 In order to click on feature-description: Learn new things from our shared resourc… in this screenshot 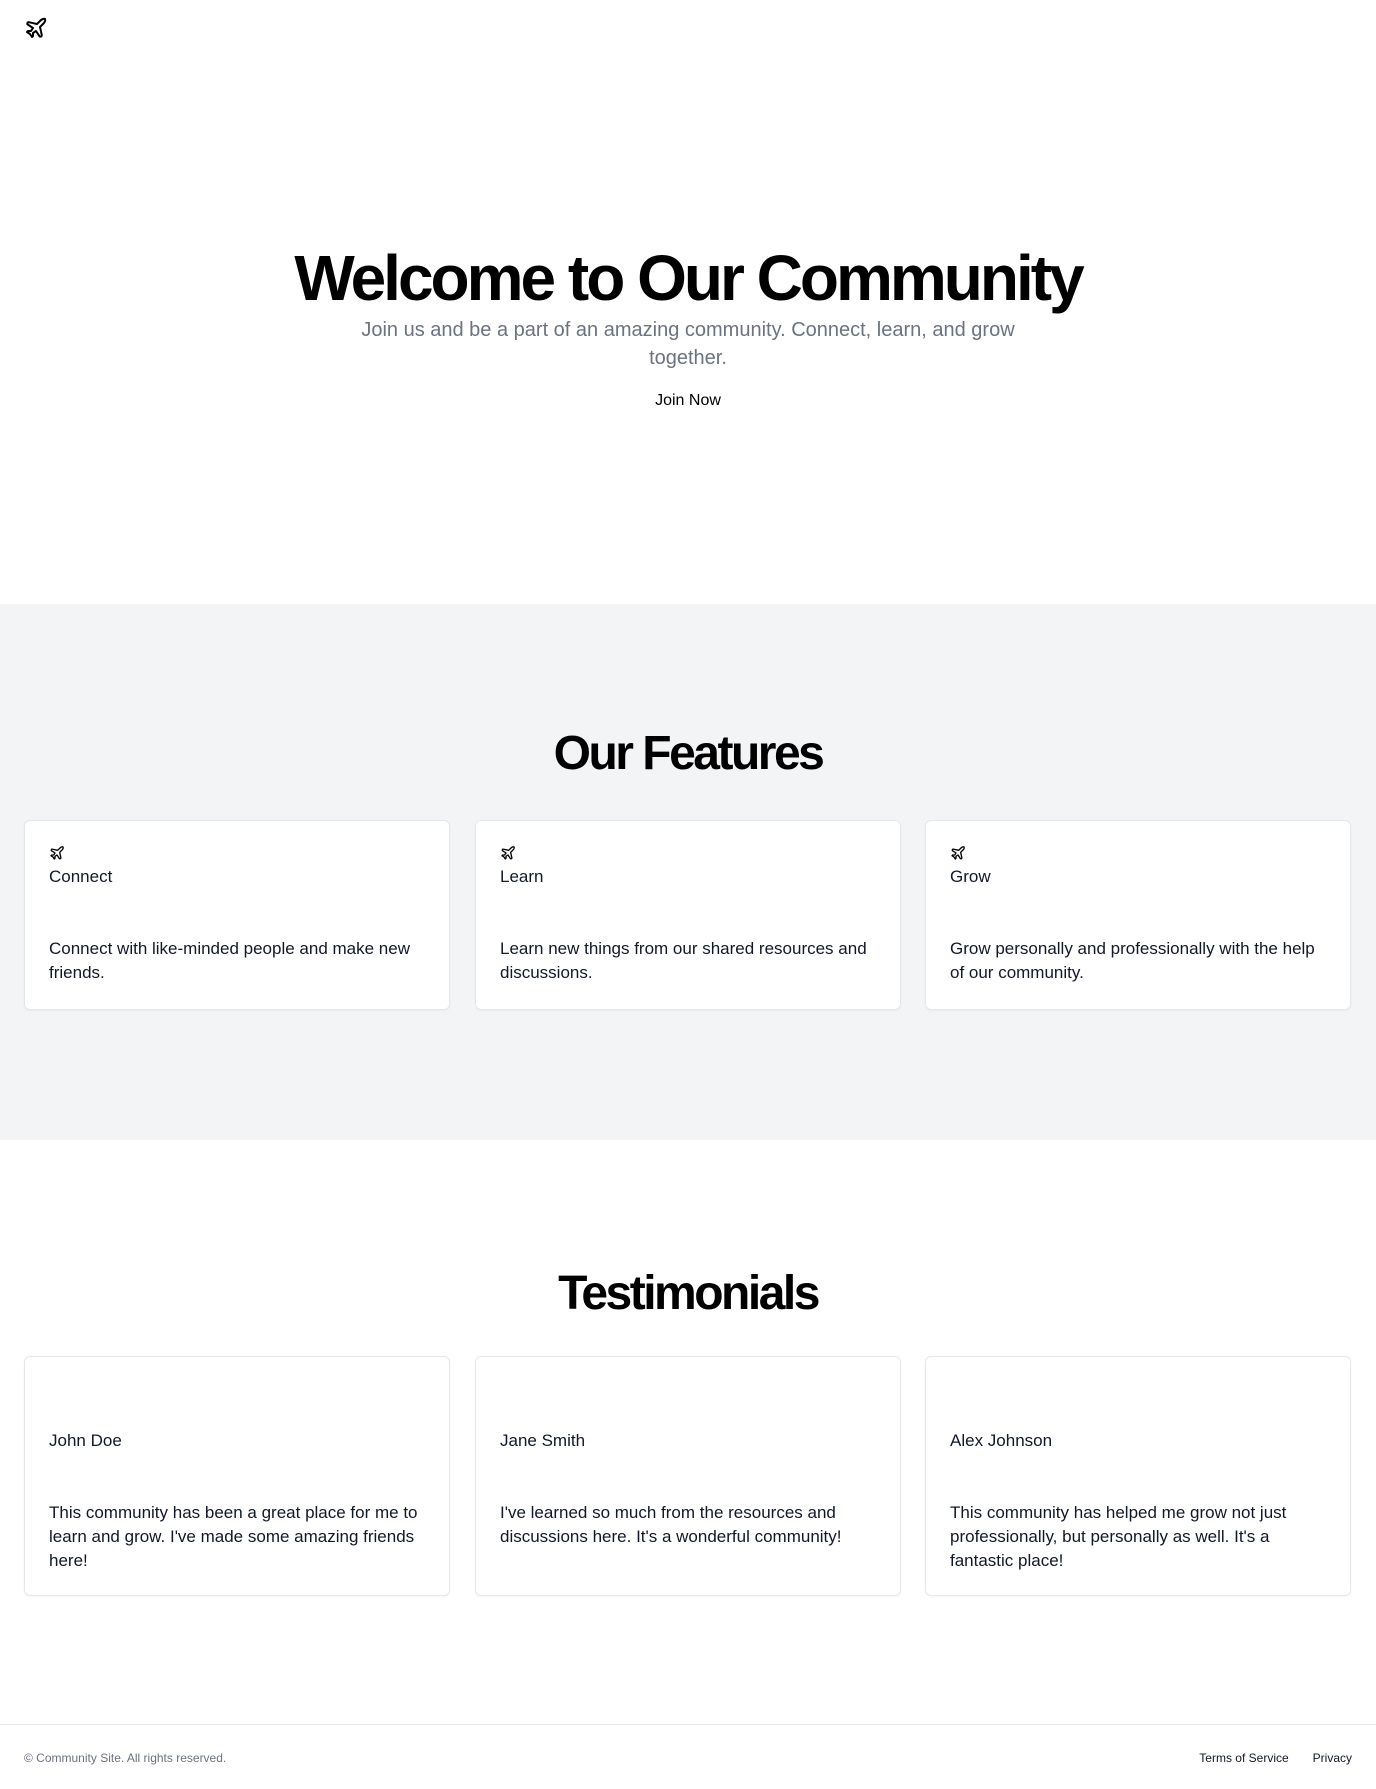, I will do `click(683, 960)`.